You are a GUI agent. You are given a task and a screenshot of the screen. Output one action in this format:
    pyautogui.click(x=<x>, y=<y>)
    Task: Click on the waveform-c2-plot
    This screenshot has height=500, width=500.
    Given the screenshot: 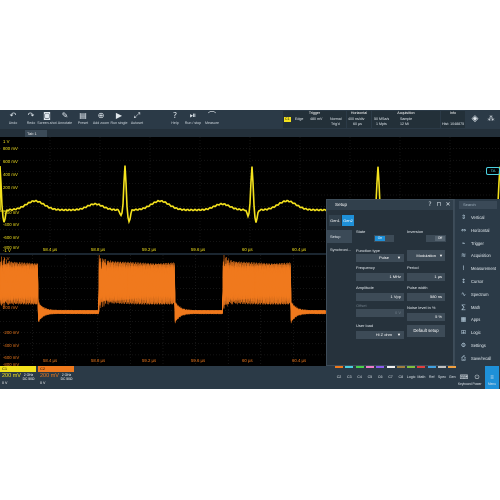 What is the action you would take?
    pyautogui.click(x=163, y=310)
    